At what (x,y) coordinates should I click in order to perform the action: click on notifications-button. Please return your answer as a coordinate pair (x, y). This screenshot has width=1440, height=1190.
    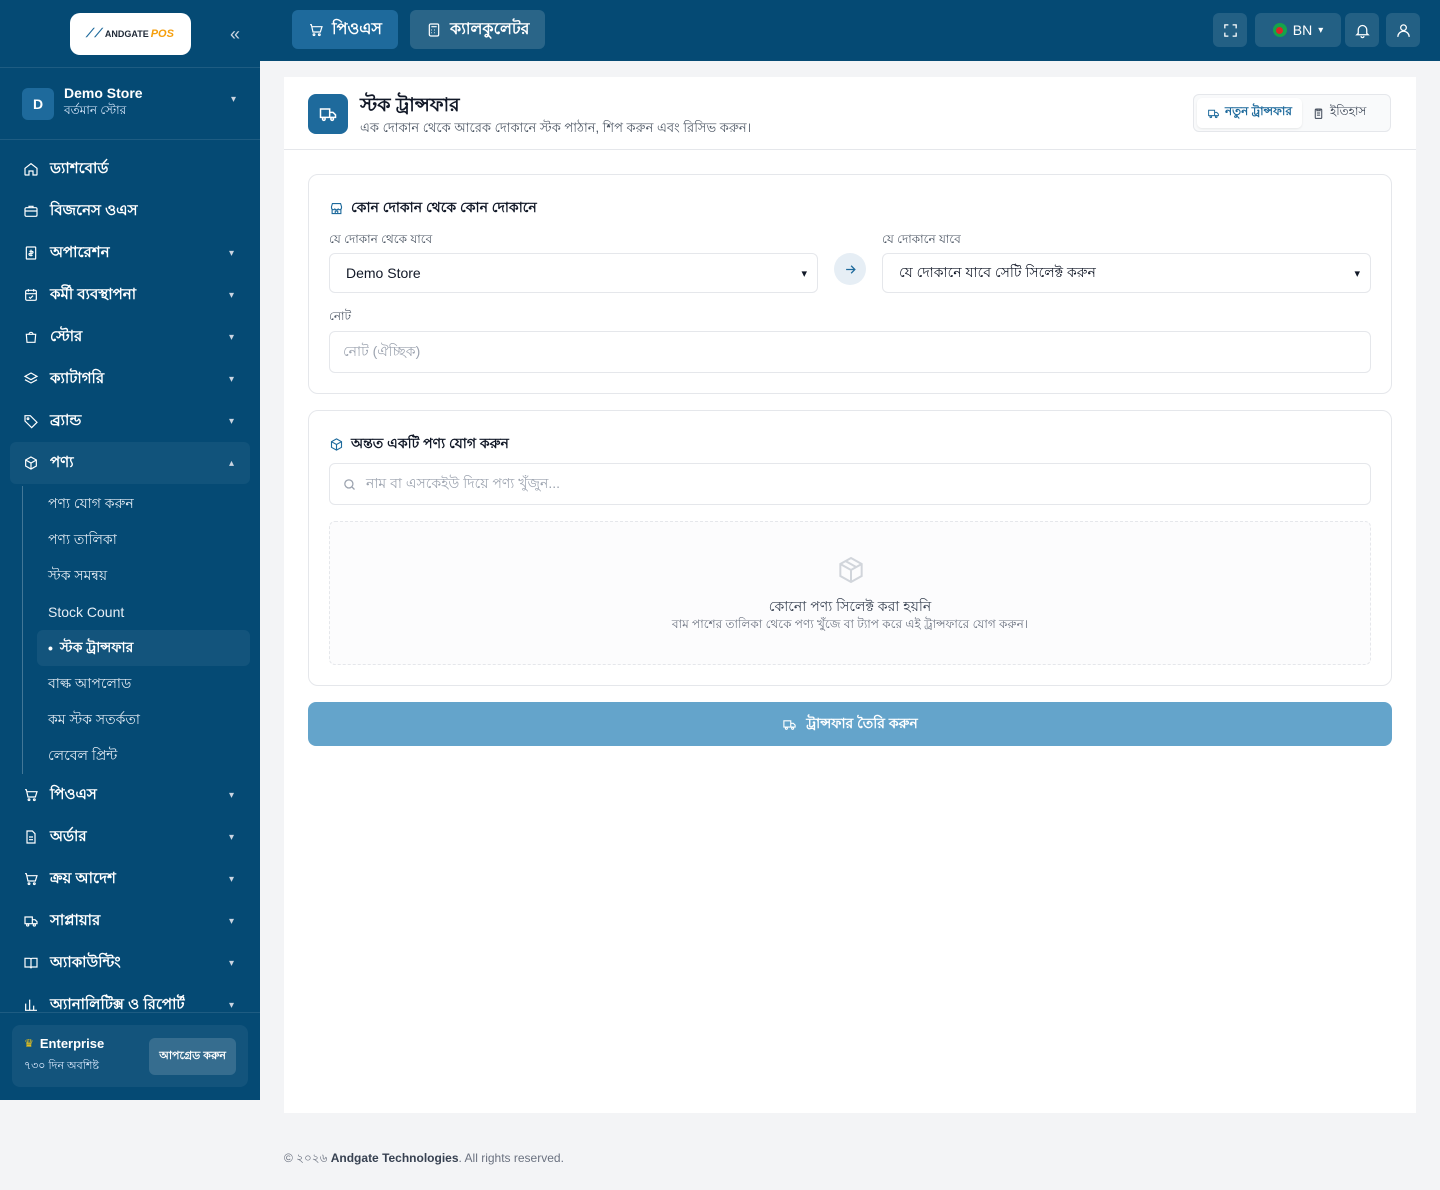
    Looking at the image, I should click on (1362, 30).